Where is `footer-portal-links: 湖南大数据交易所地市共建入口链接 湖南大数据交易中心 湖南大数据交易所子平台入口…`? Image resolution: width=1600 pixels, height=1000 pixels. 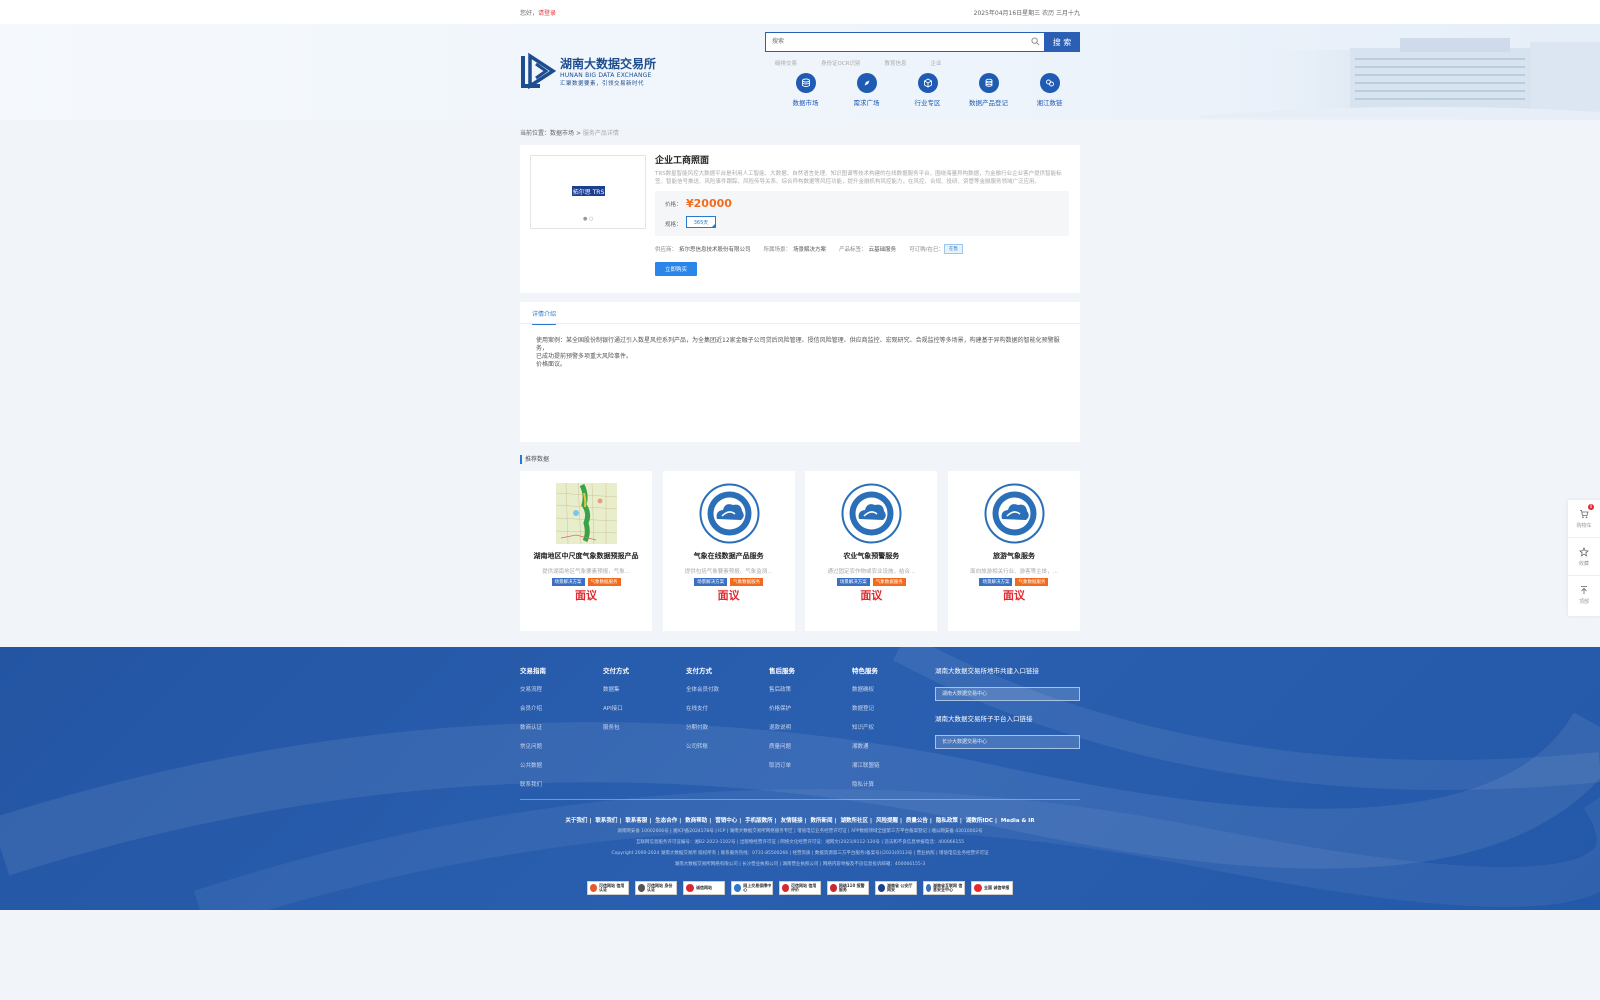
footer-portal-links: 湖南大数据交易所地市共建入口链接 湖南大数据交易中心 湖南大数据交易所子平台入口… is located at coordinates (1007, 713).